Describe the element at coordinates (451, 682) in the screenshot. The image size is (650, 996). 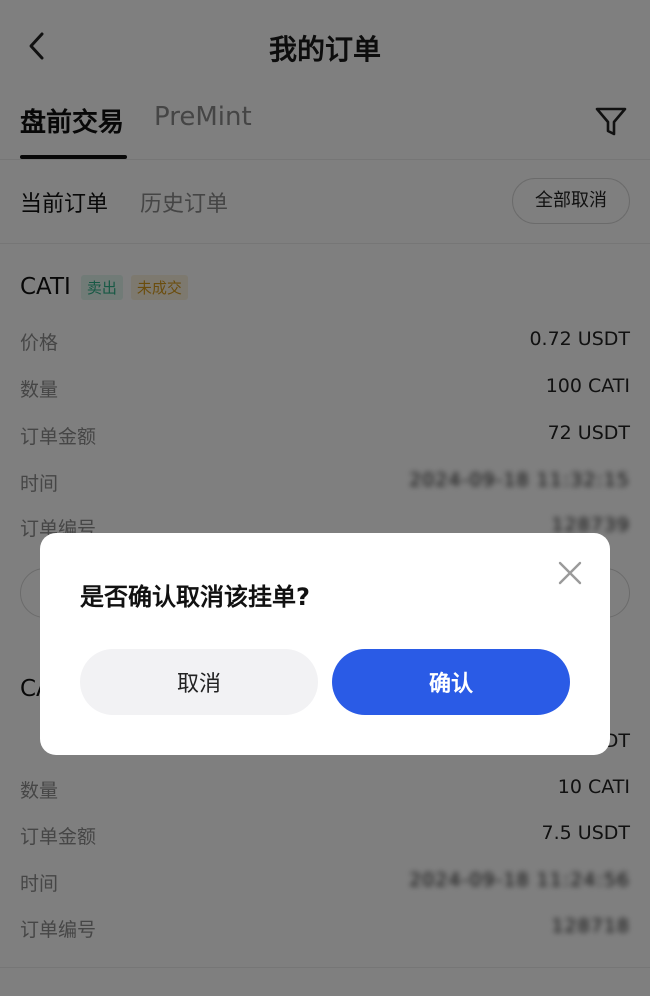
I see `dialog-confirm-button: 确认` at that location.